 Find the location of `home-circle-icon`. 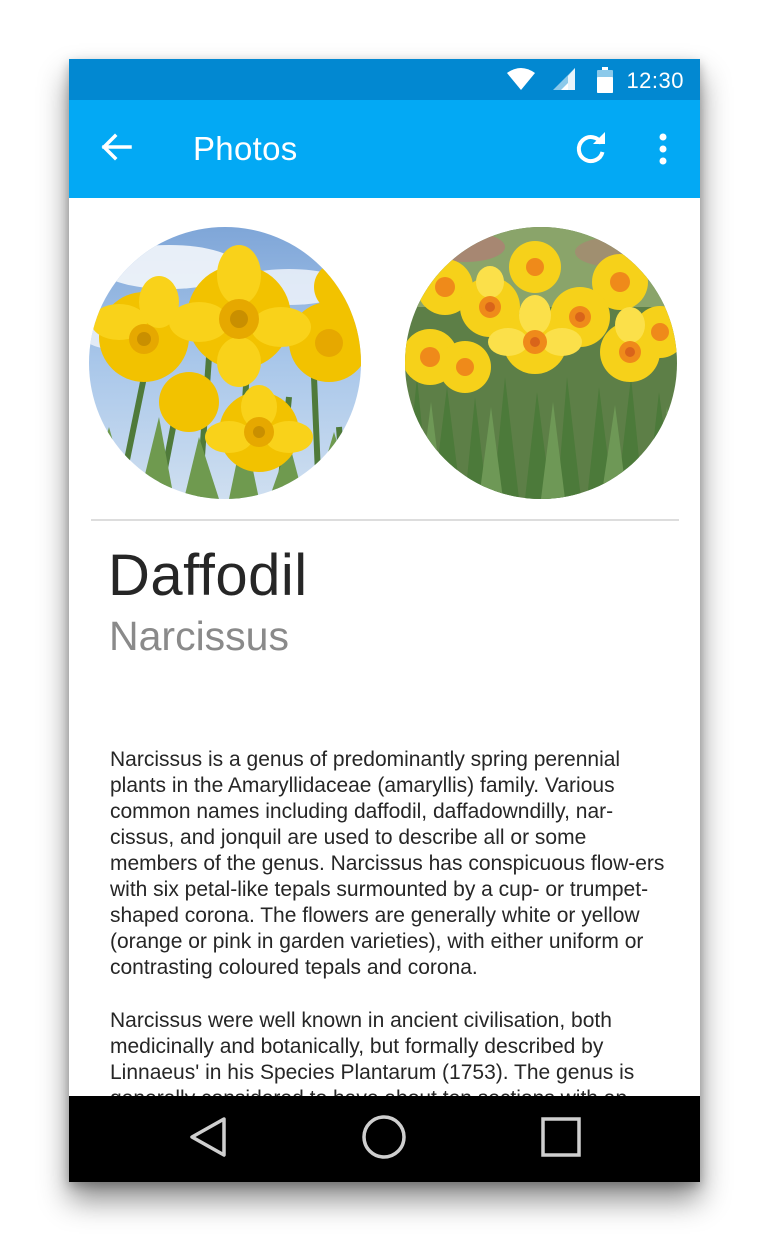

home-circle-icon is located at coordinates (384, 1139).